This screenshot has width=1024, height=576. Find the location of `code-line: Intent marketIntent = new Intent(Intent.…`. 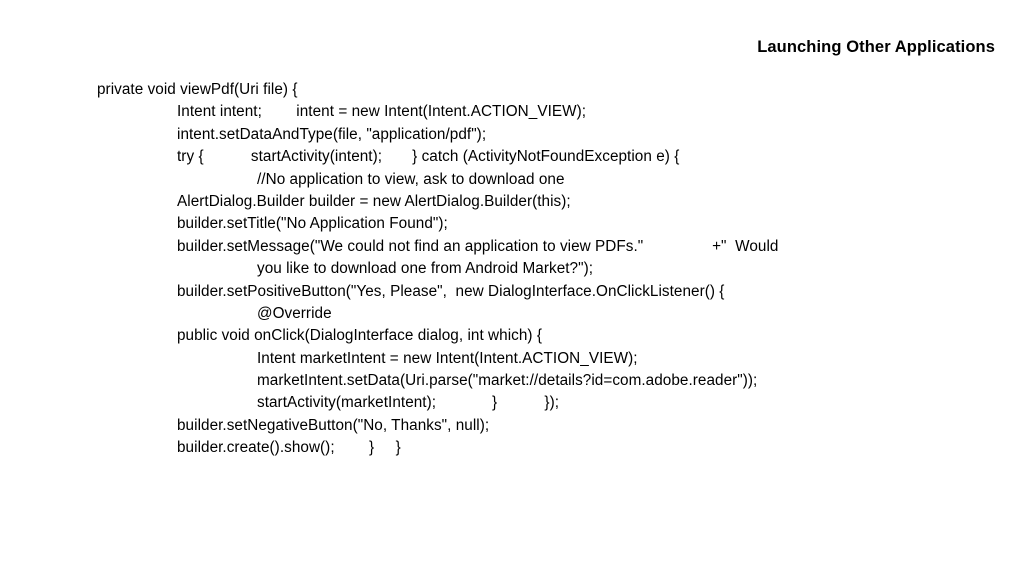

code-line: Intent marketIntent = new Intent(Intent.… is located at coordinates (447, 358).